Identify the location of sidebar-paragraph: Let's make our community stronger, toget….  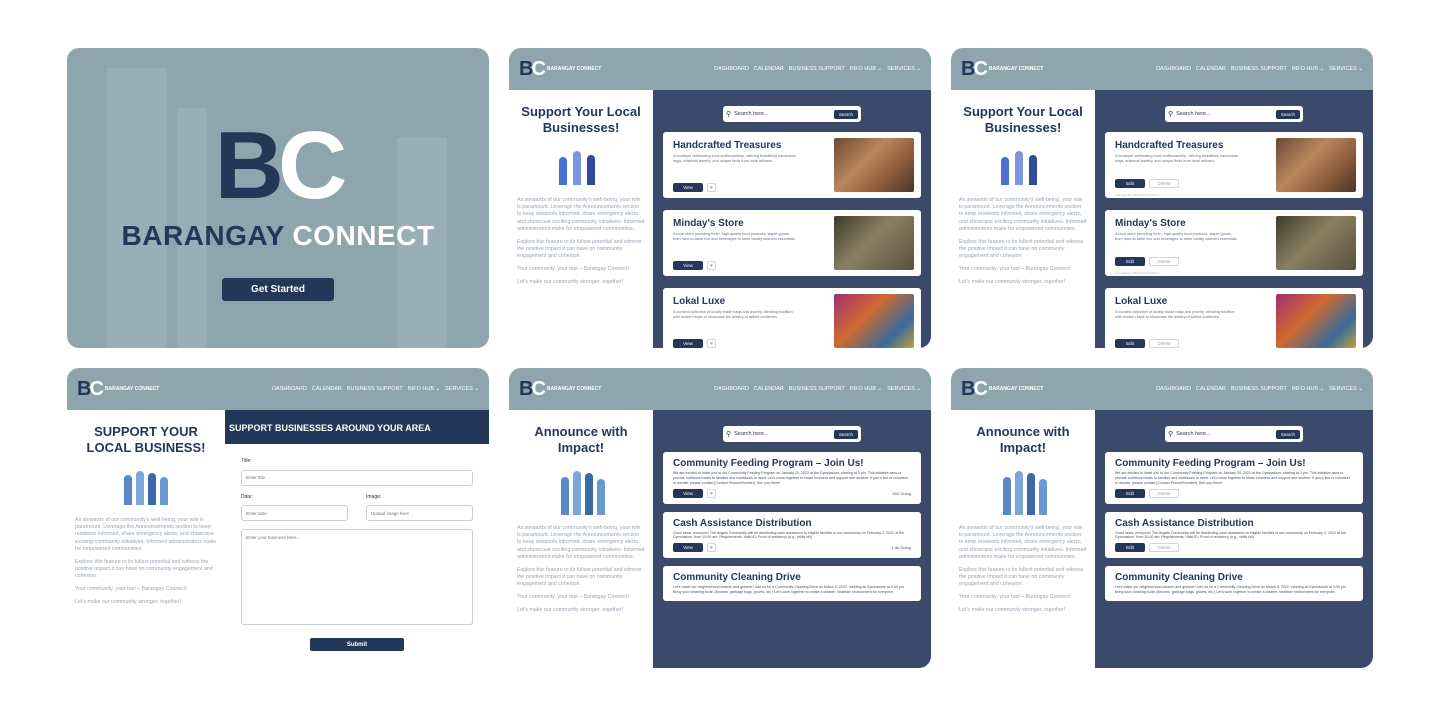
(1012, 610).